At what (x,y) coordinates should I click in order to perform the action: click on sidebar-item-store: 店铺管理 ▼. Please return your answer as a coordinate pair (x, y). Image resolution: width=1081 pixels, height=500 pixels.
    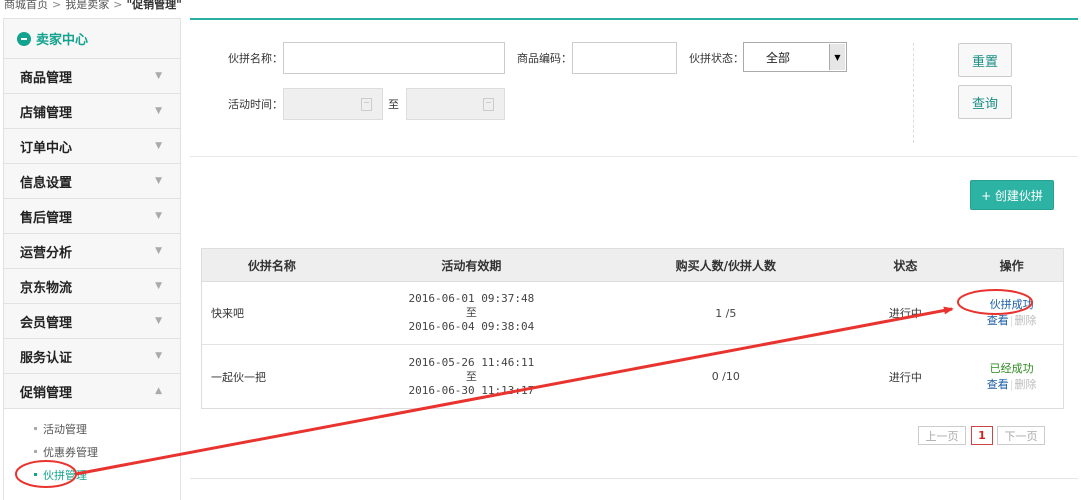
    Looking at the image, I should click on (92, 111).